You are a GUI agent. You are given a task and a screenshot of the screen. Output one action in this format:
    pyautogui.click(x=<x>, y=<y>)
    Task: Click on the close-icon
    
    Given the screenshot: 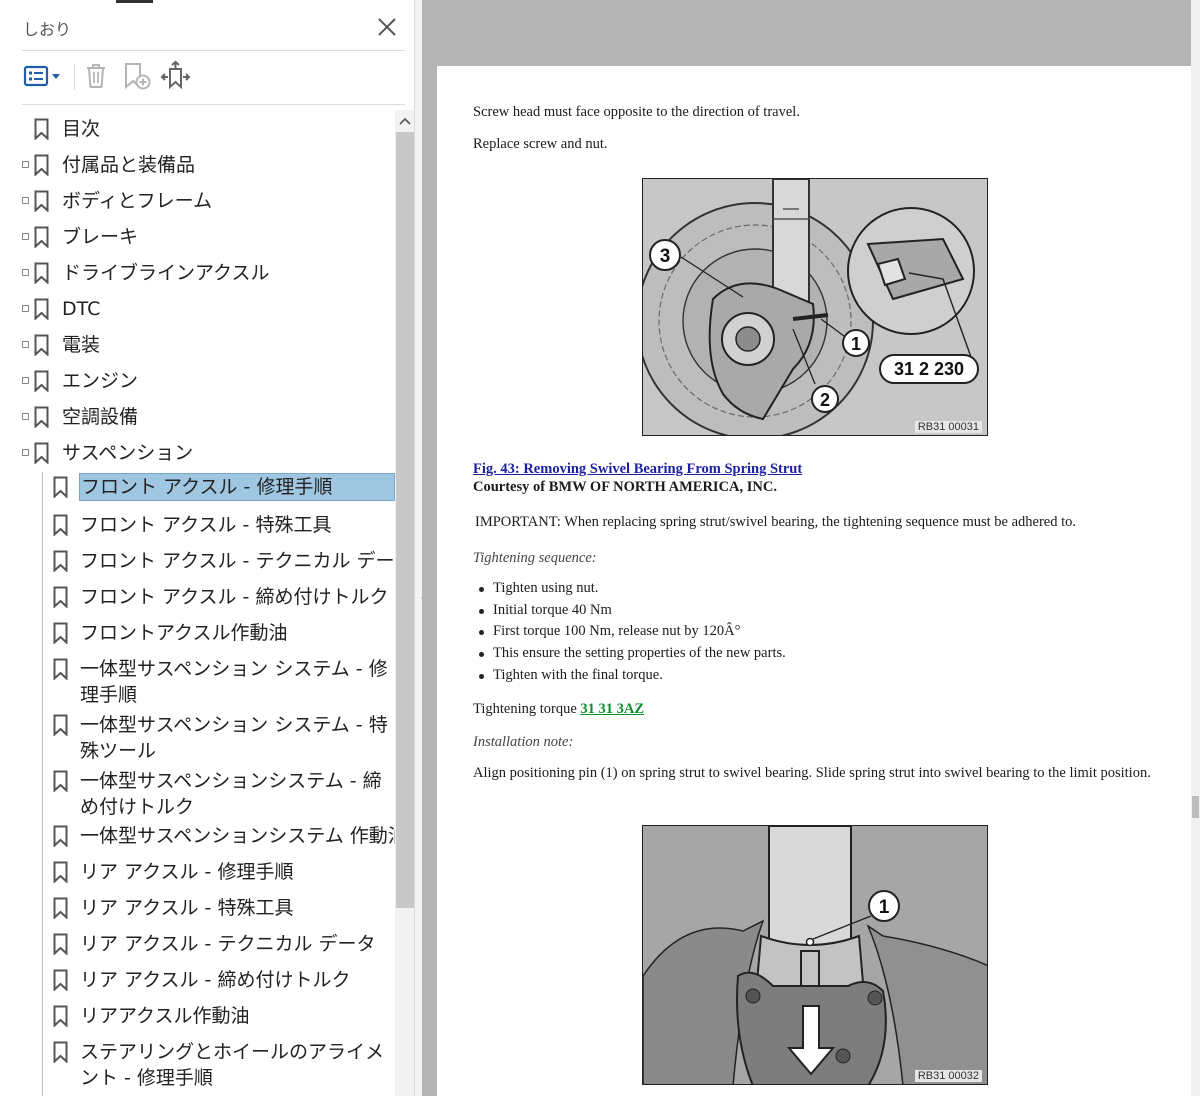 What is the action you would take?
    pyautogui.click(x=387, y=27)
    